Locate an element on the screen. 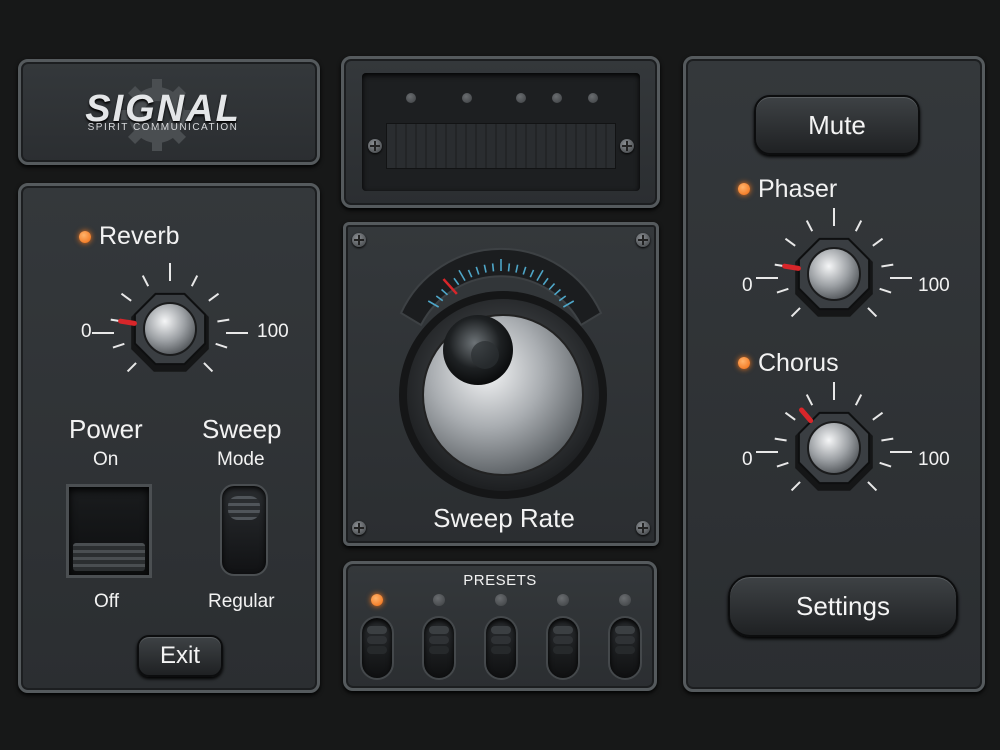 The width and height of the screenshot is (1000, 750). sweep-screw-tr is located at coordinates (643, 240).